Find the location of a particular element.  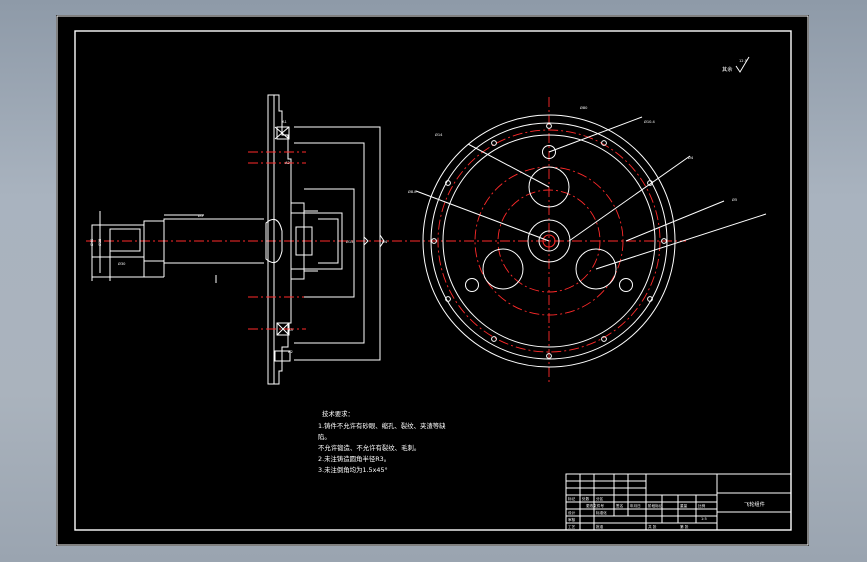

title-block-label-date: 年月日 is located at coordinates (635, 505).